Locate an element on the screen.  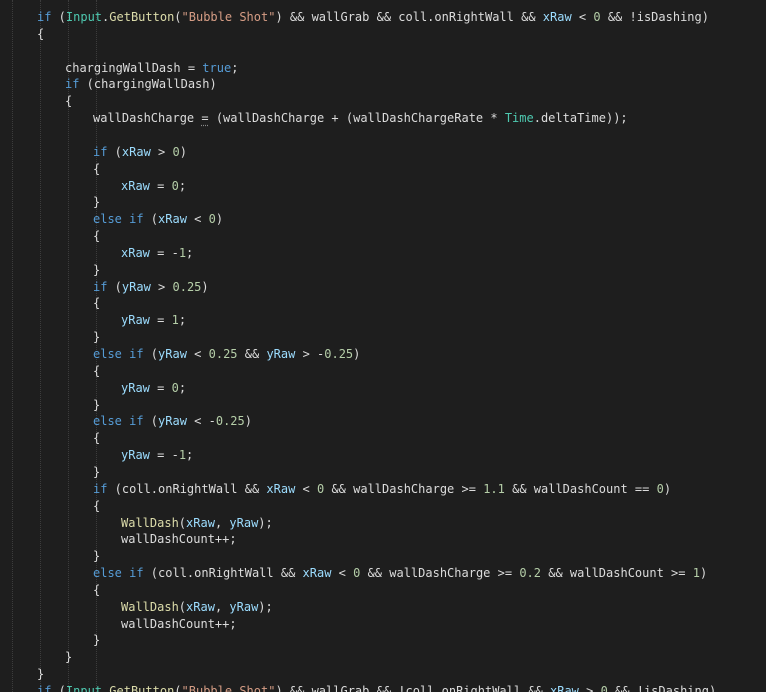
code-token: < - is located at coordinates (201, 421).